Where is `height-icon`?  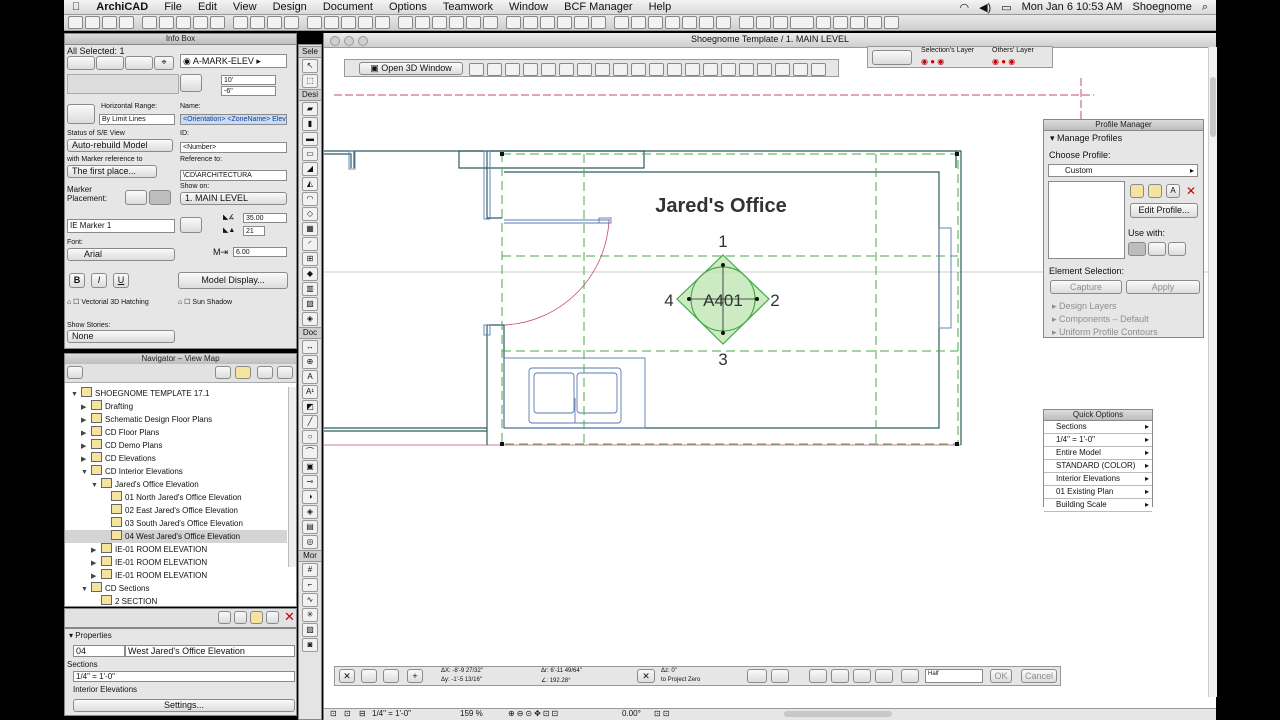
height-icon is located at coordinates (191, 83).